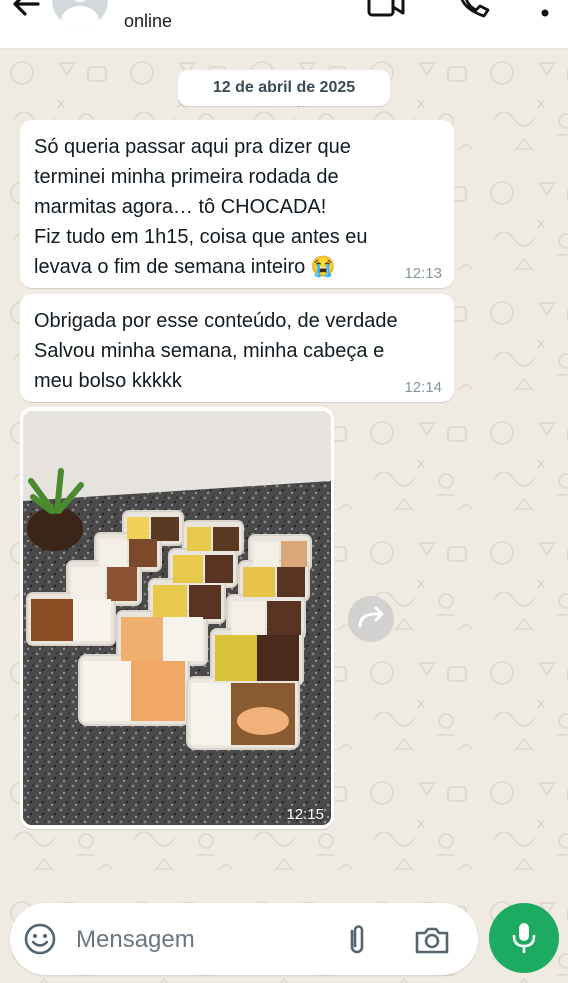  I want to click on attach-icon, so click(357, 939).